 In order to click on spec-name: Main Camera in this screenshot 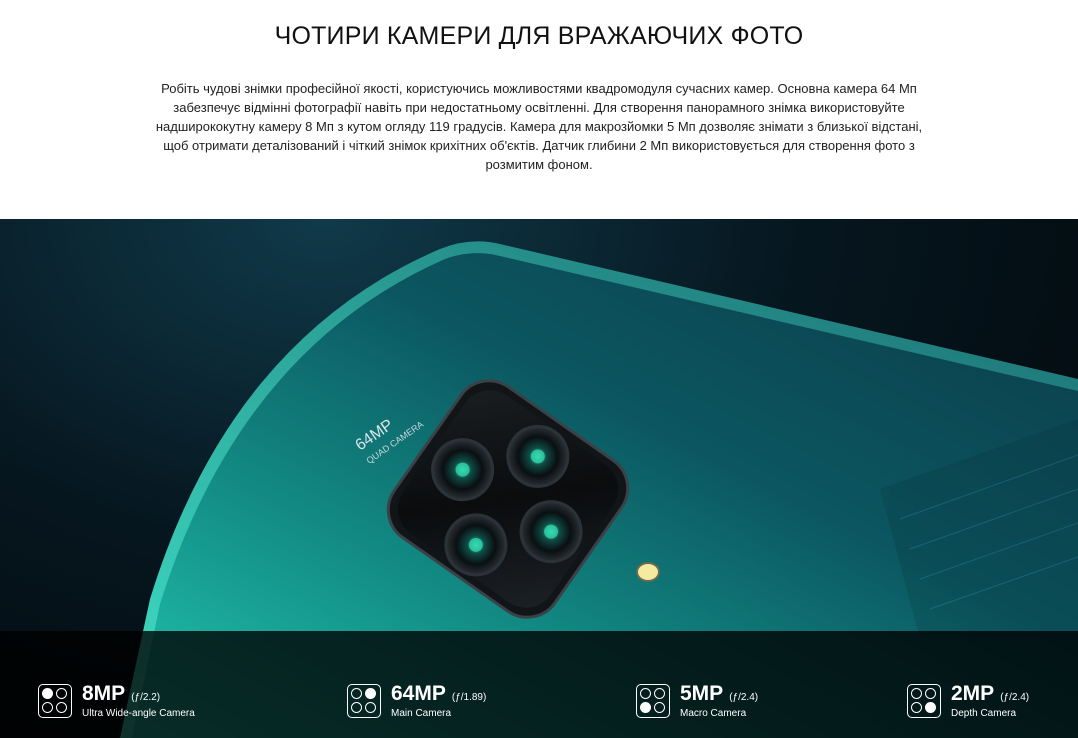, I will do `click(421, 713)`.